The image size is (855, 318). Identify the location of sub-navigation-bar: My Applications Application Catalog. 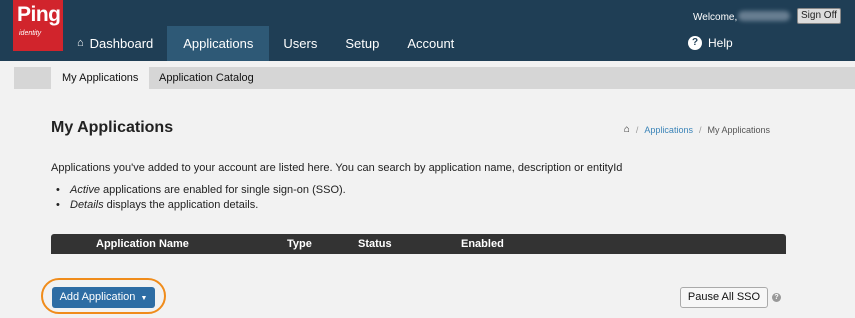
(434, 78).